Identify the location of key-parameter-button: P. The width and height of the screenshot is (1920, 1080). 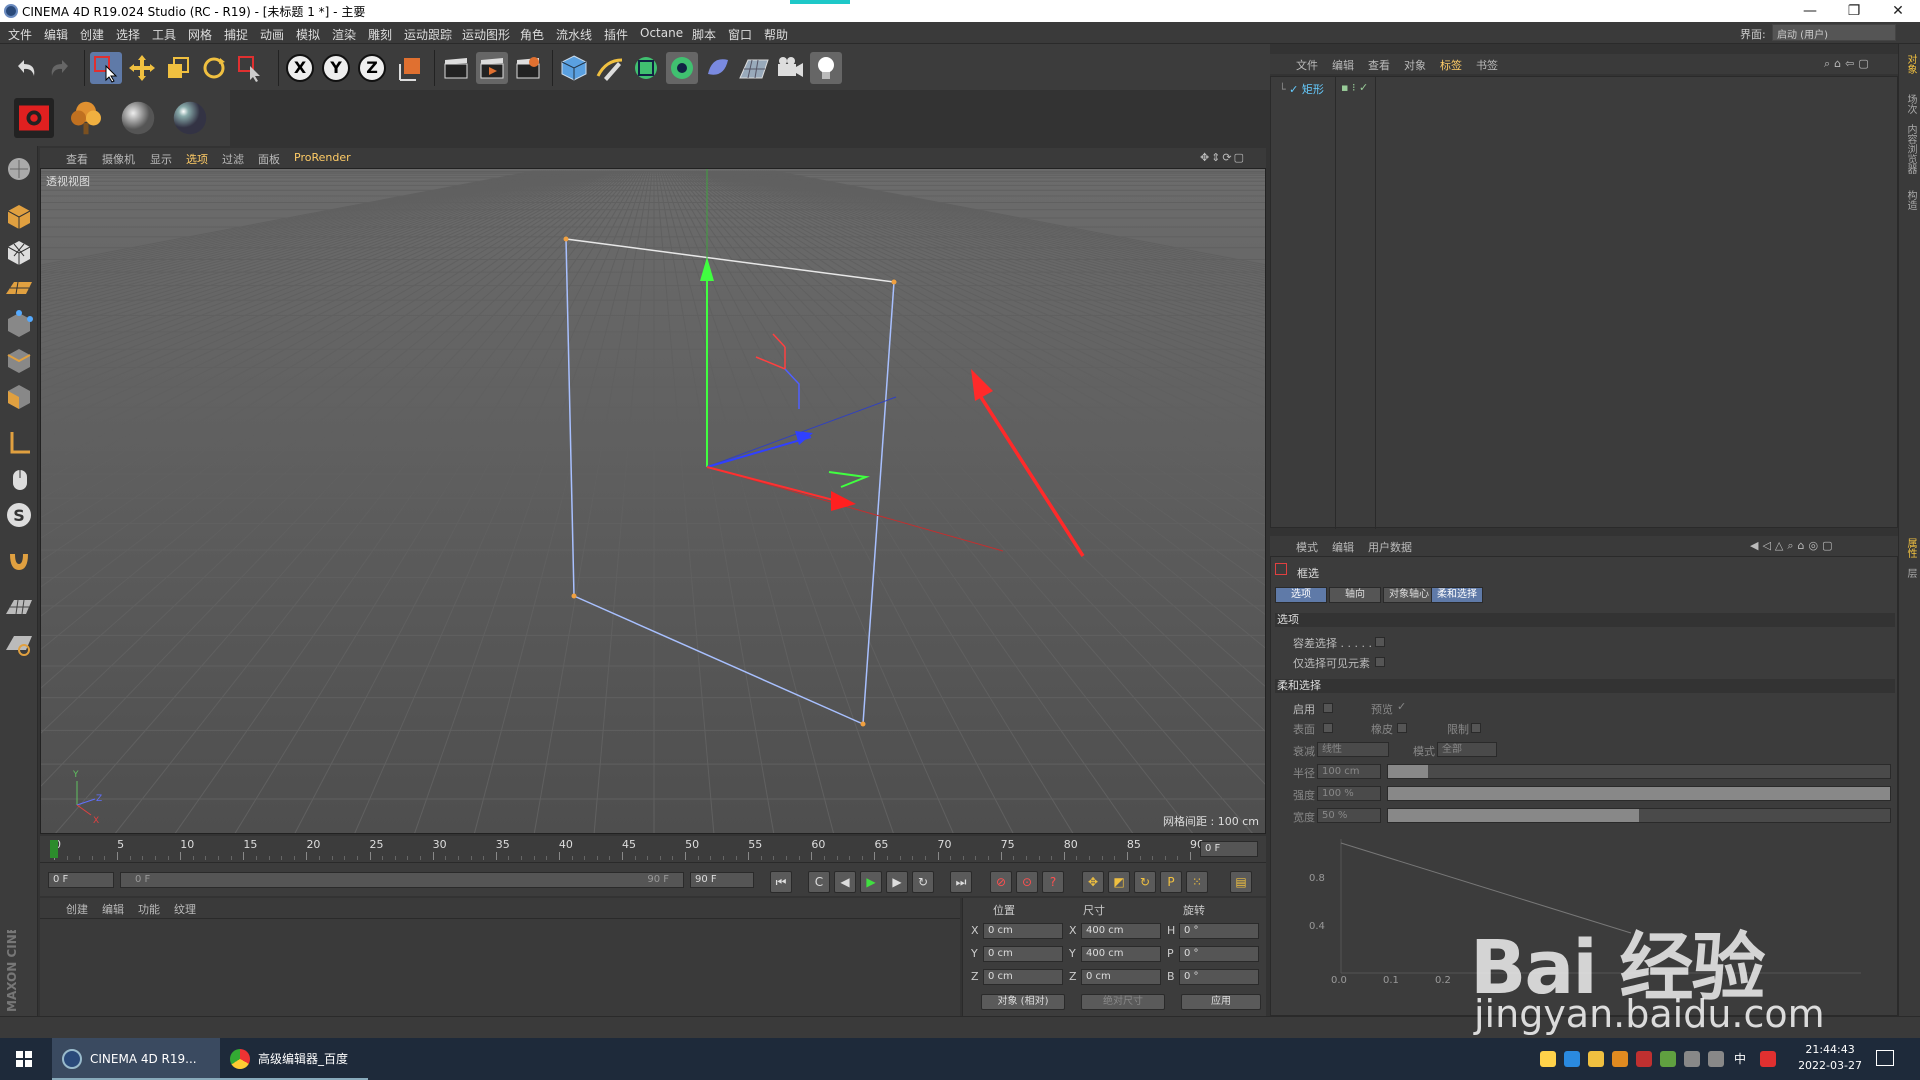
(1171, 882).